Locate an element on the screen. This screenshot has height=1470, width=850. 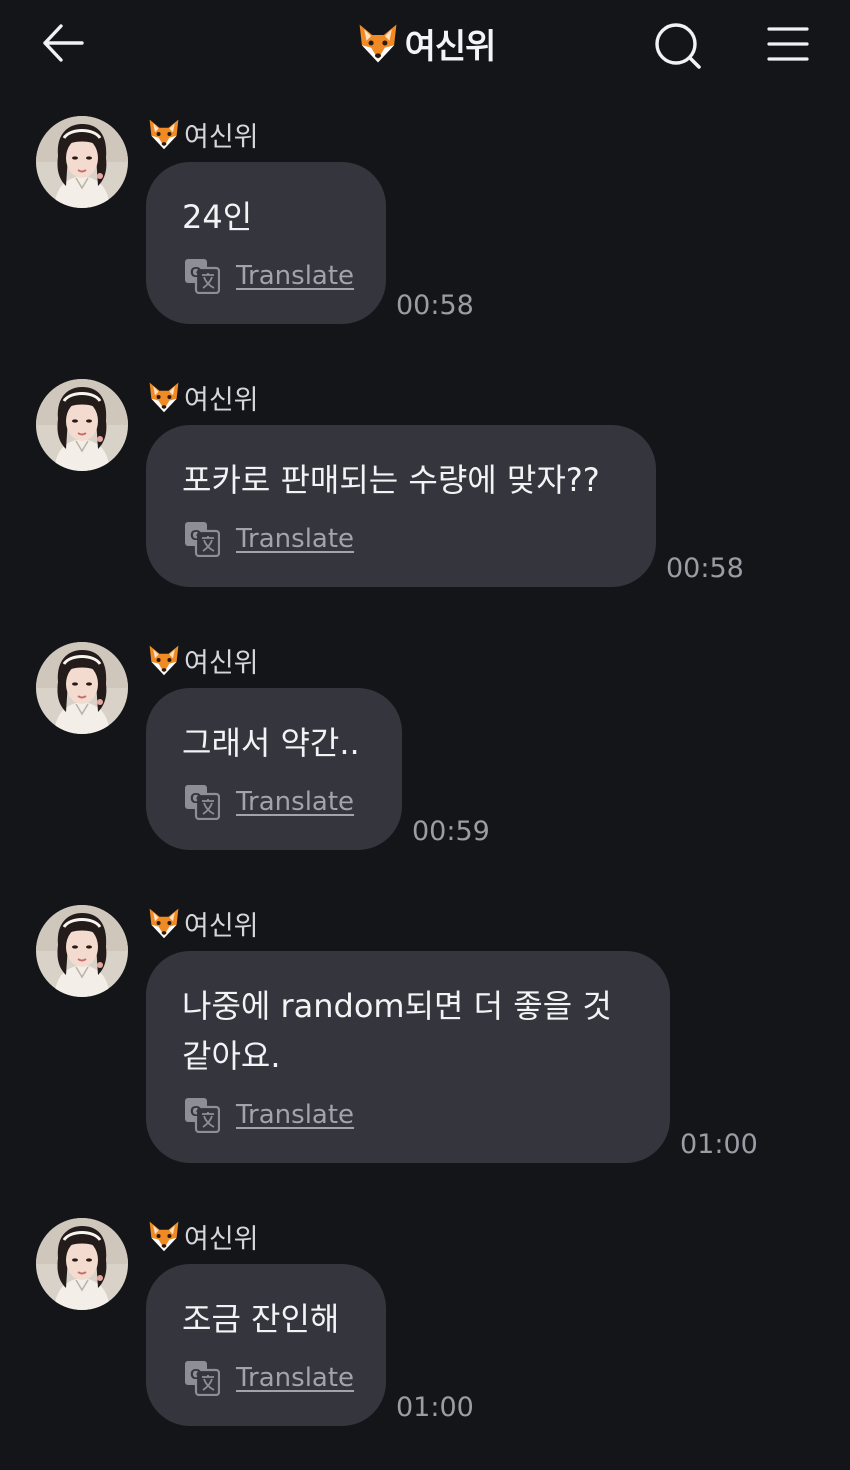
search-button is located at coordinates (678, 46).